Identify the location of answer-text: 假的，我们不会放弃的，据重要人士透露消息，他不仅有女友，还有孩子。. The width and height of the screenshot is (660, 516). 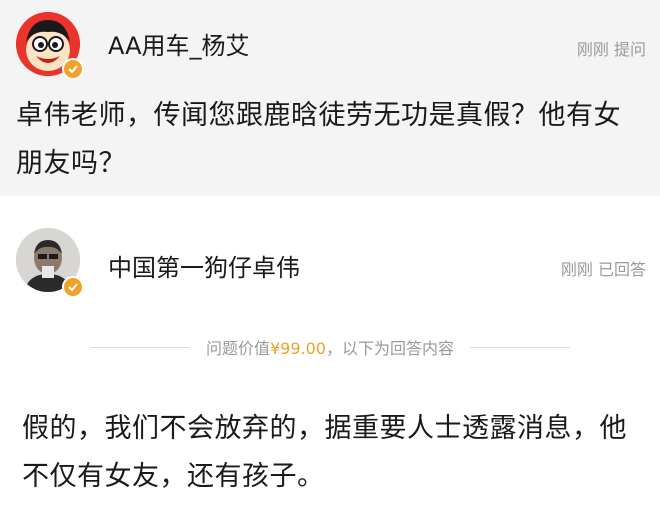
(324, 452).